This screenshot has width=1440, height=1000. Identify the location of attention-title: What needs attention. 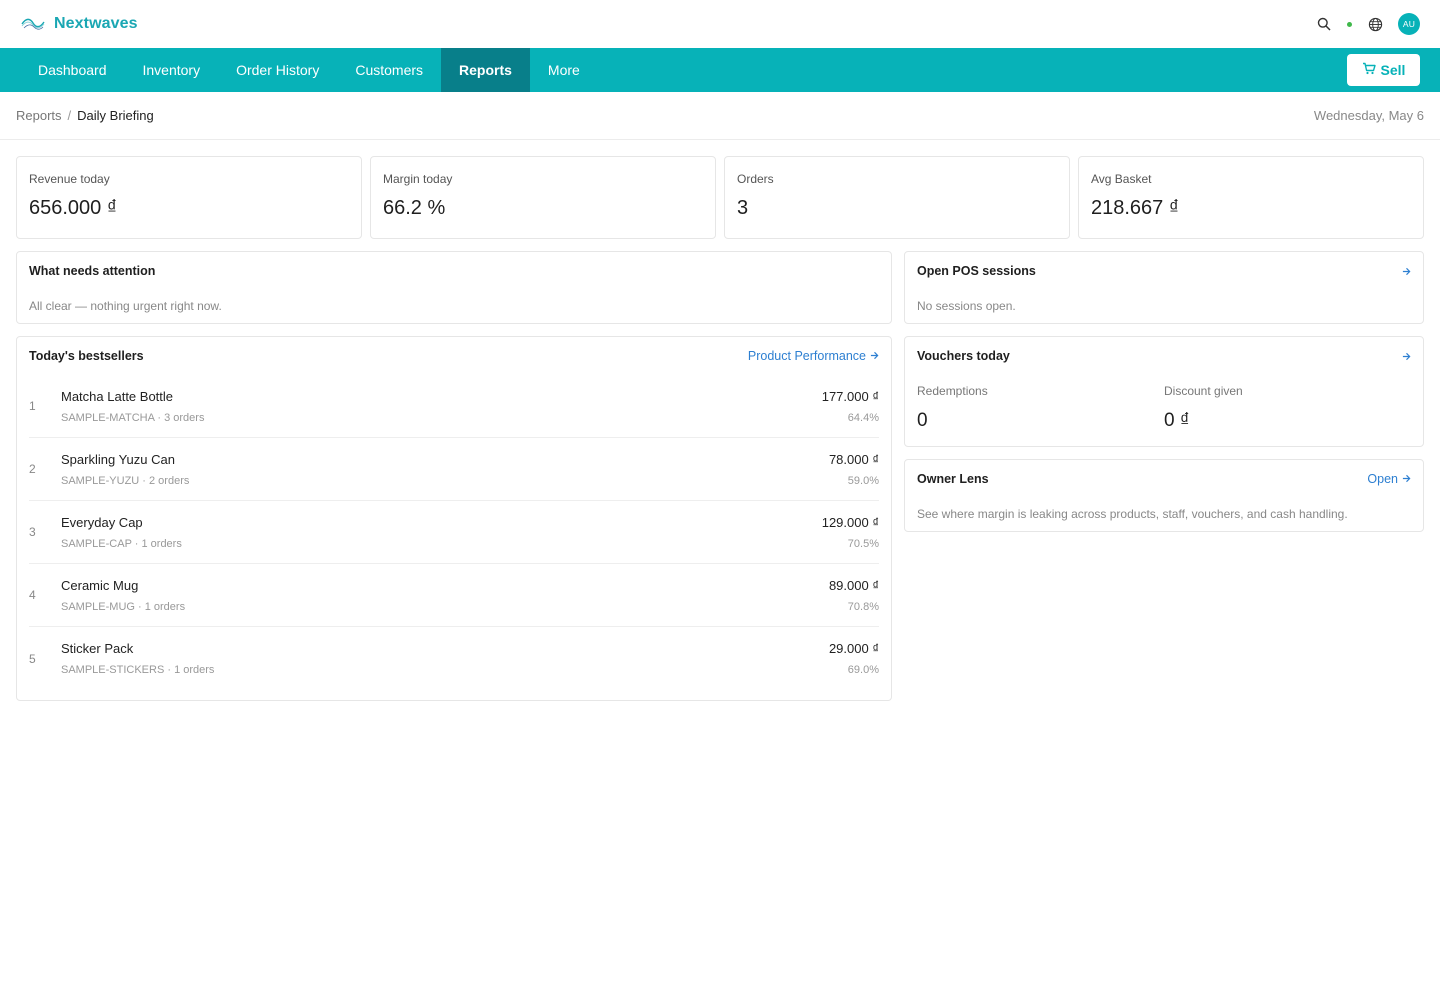
(92, 271).